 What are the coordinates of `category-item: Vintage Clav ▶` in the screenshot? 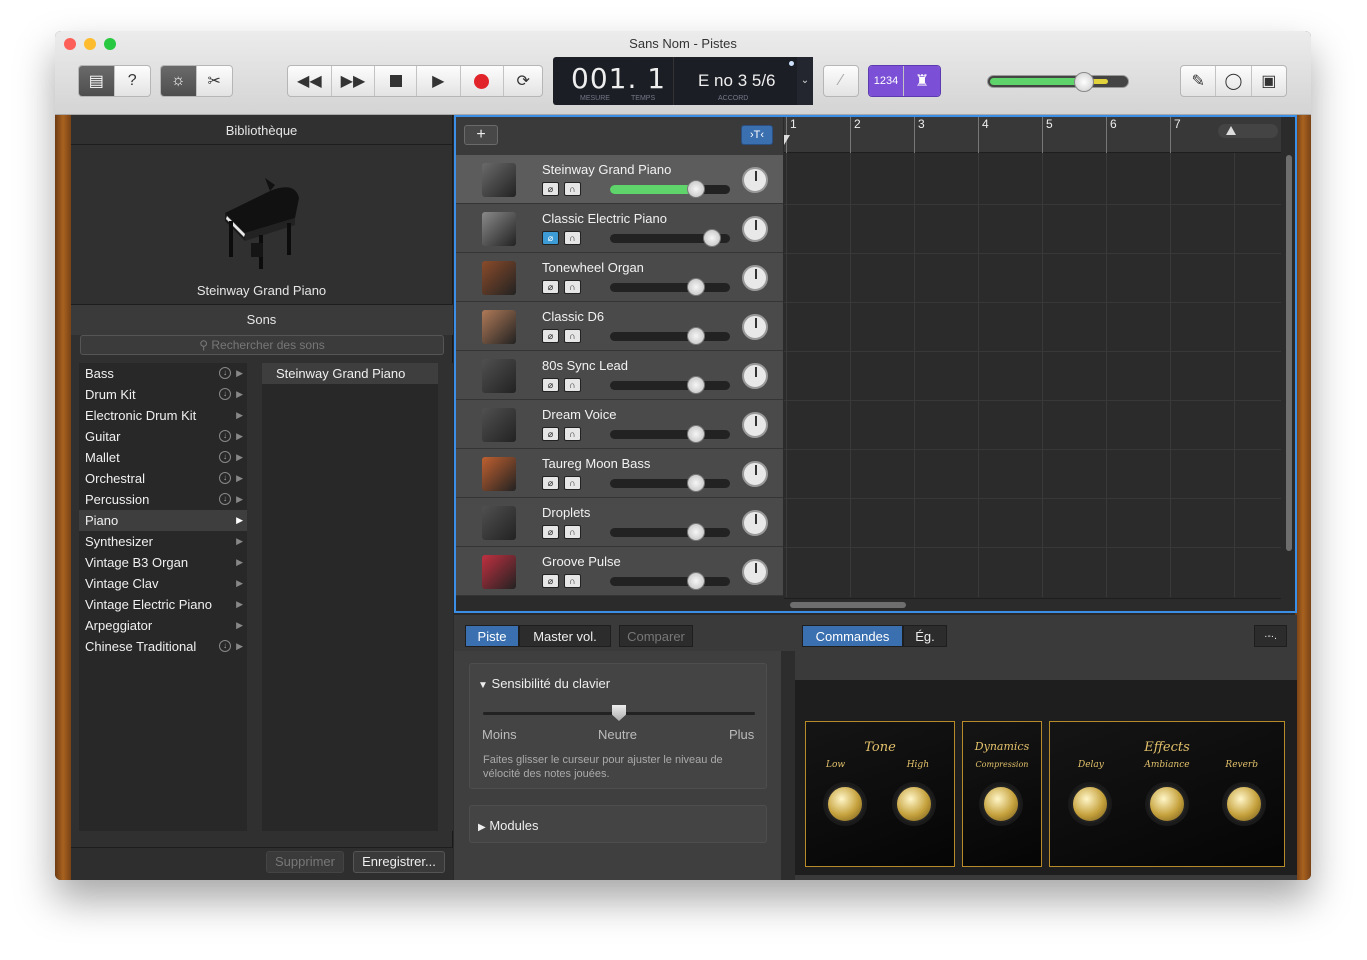 It's located at (163, 583).